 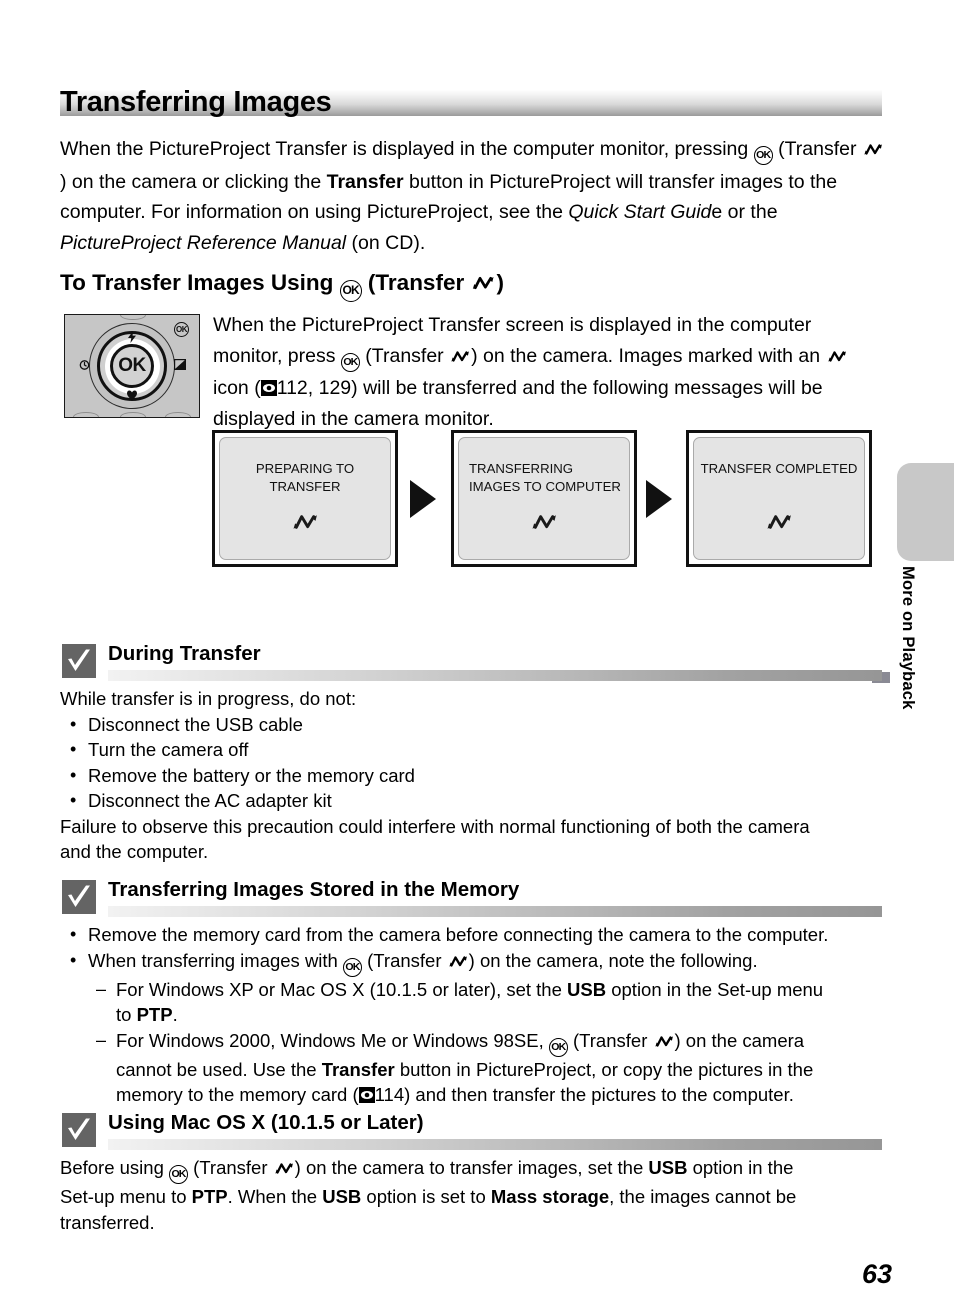 What do you see at coordinates (715, 989) in the screenshot?
I see `memory-d1-b: option in the Set-up menu` at bounding box center [715, 989].